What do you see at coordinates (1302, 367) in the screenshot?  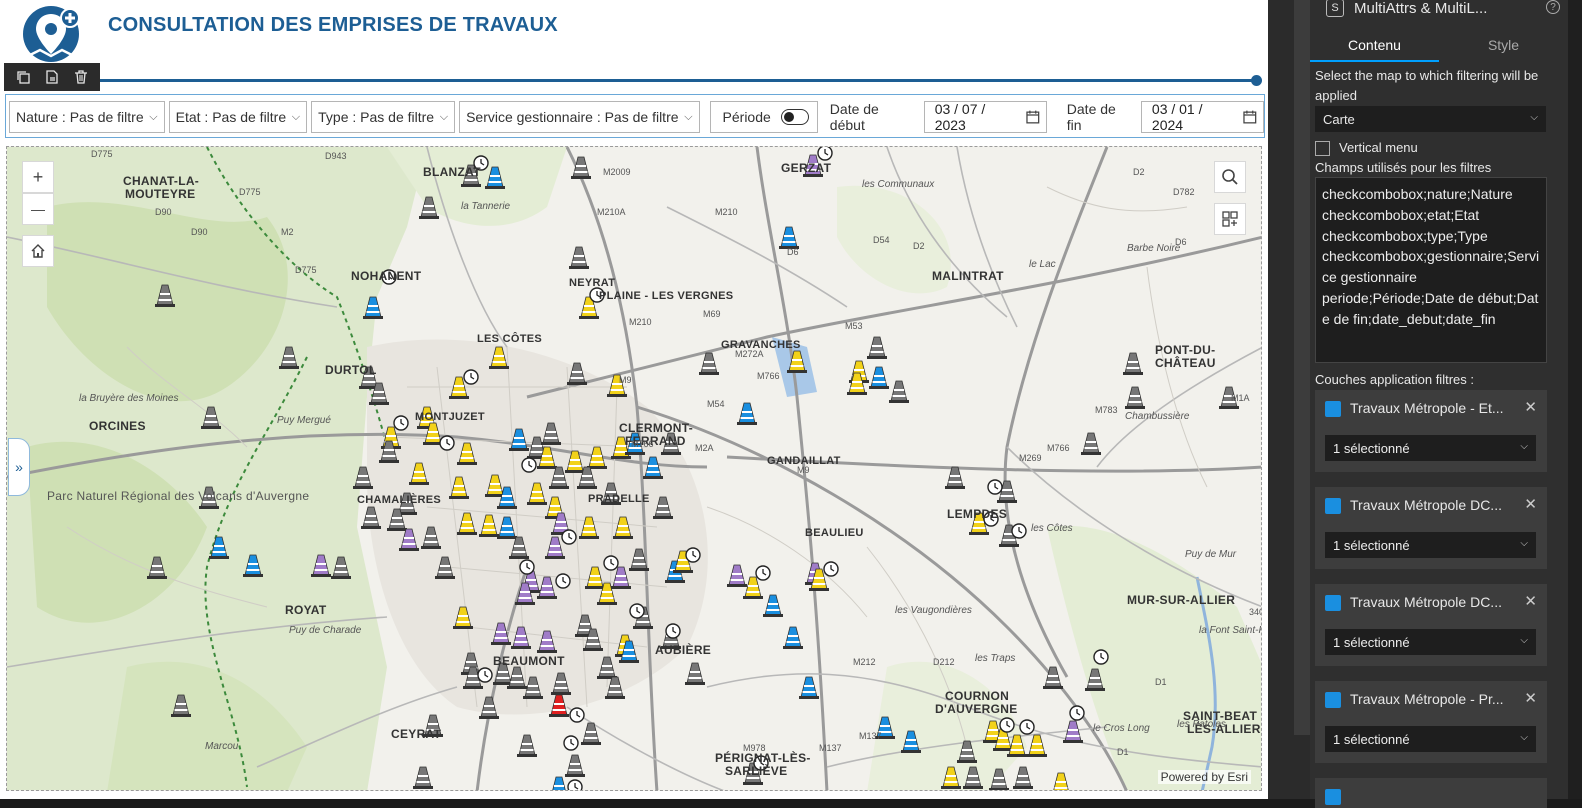 I see `canvas-scrollbar` at bounding box center [1302, 367].